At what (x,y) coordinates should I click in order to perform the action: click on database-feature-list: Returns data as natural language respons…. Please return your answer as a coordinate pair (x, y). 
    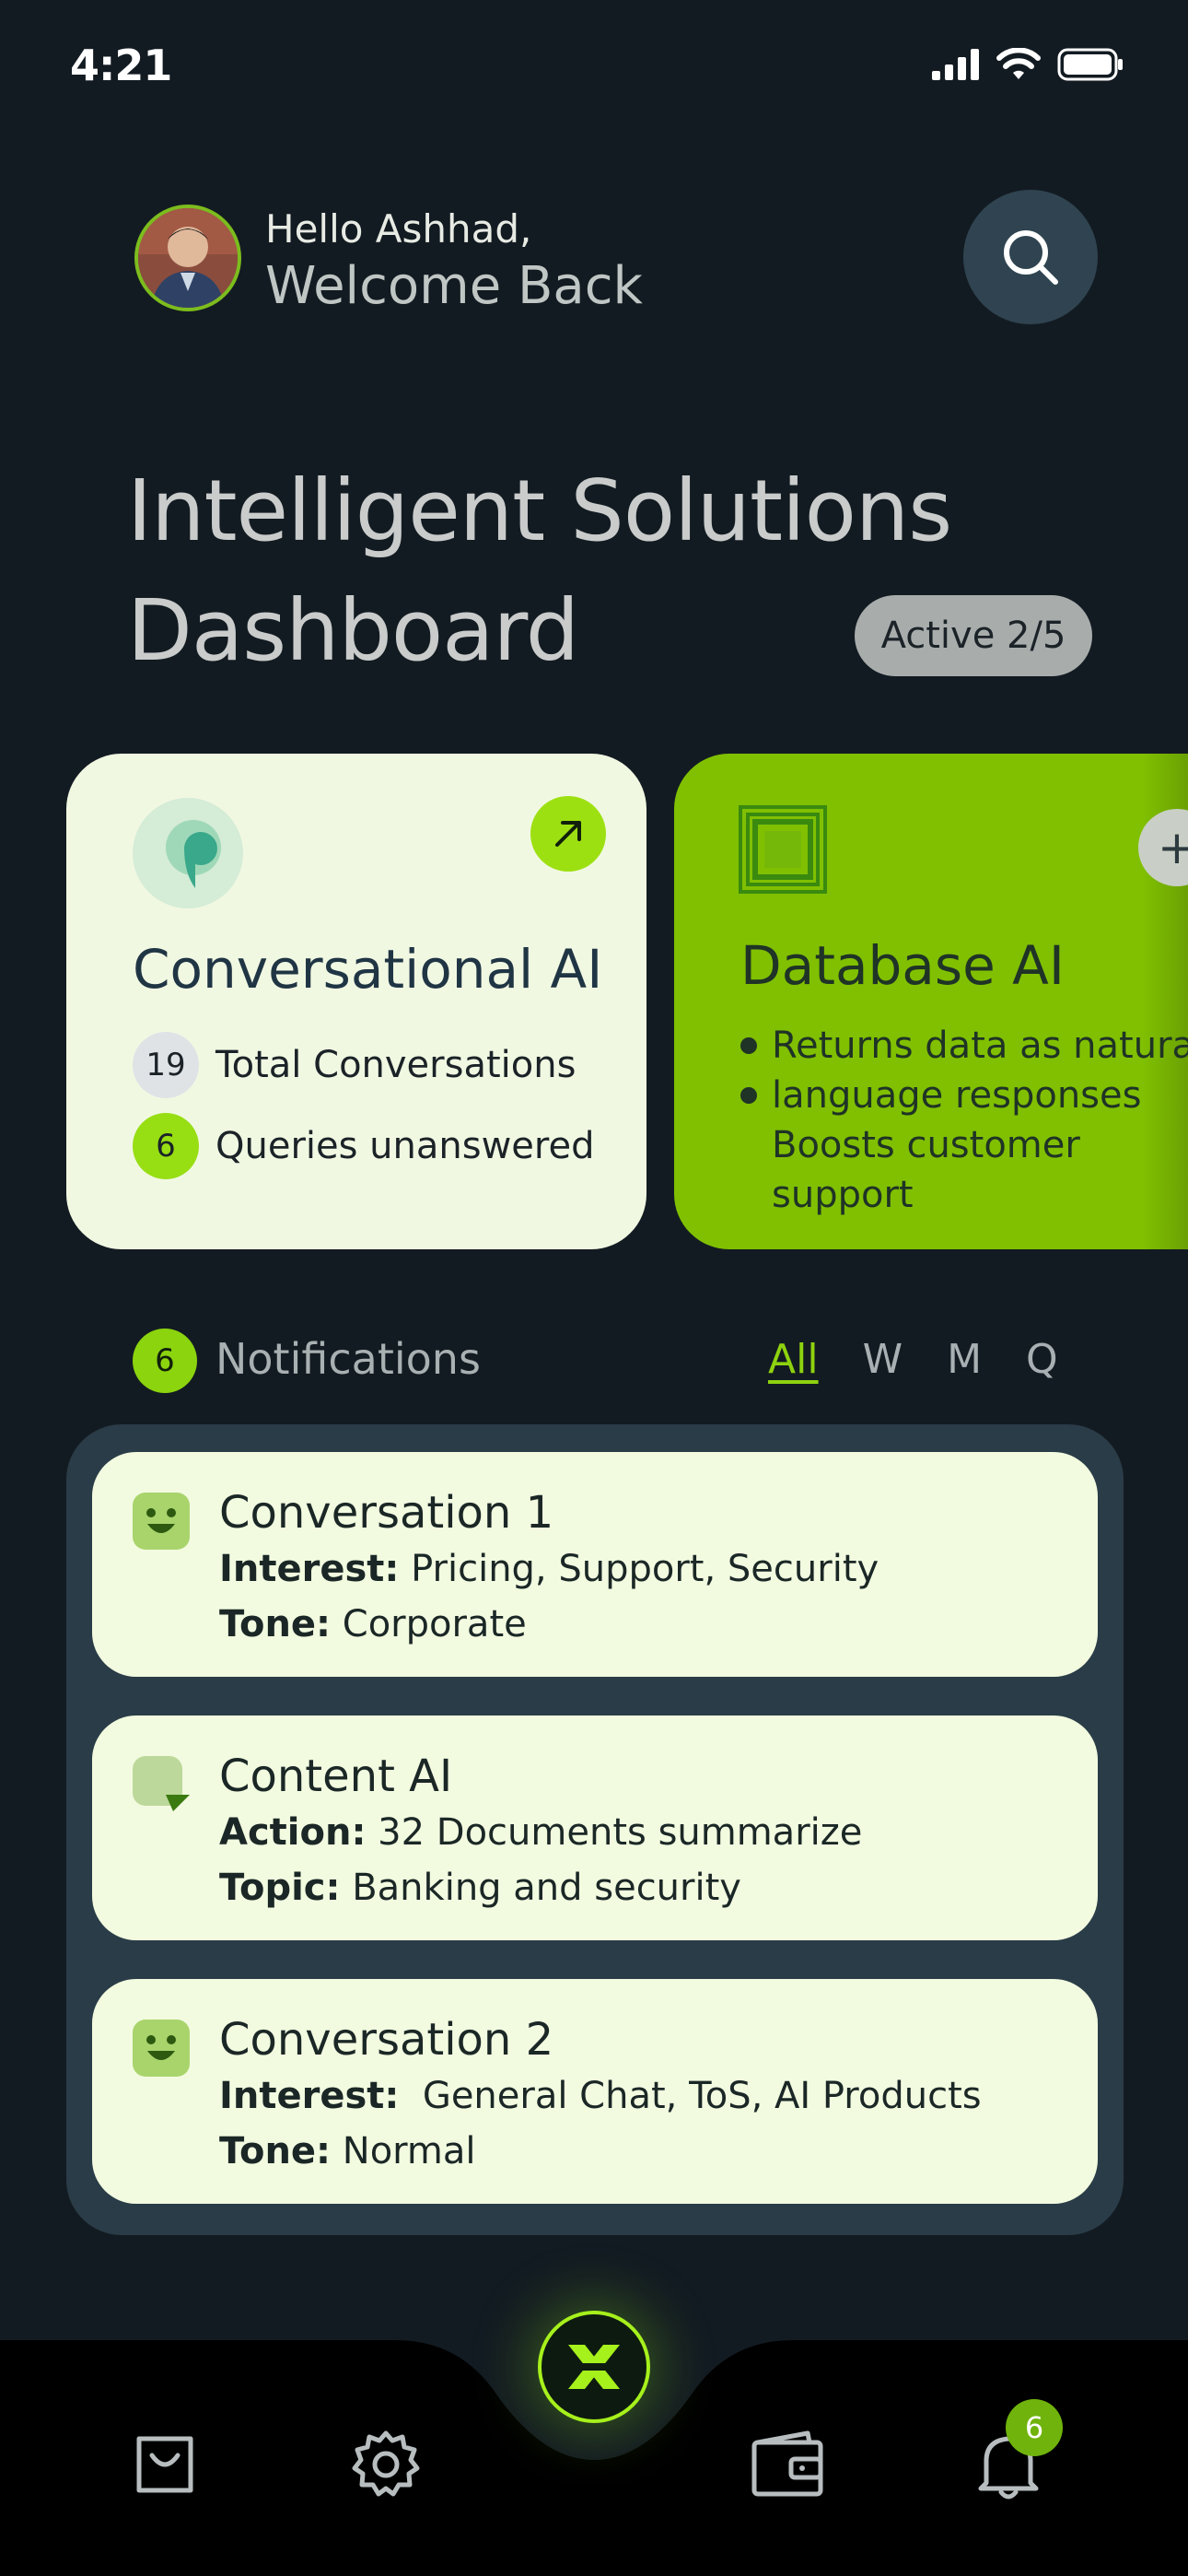
    Looking at the image, I should click on (964, 1120).